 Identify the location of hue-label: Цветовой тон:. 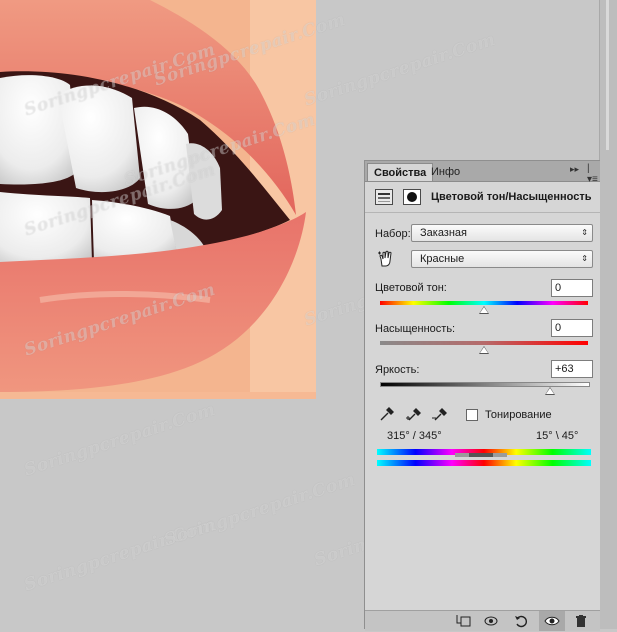
(411, 288).